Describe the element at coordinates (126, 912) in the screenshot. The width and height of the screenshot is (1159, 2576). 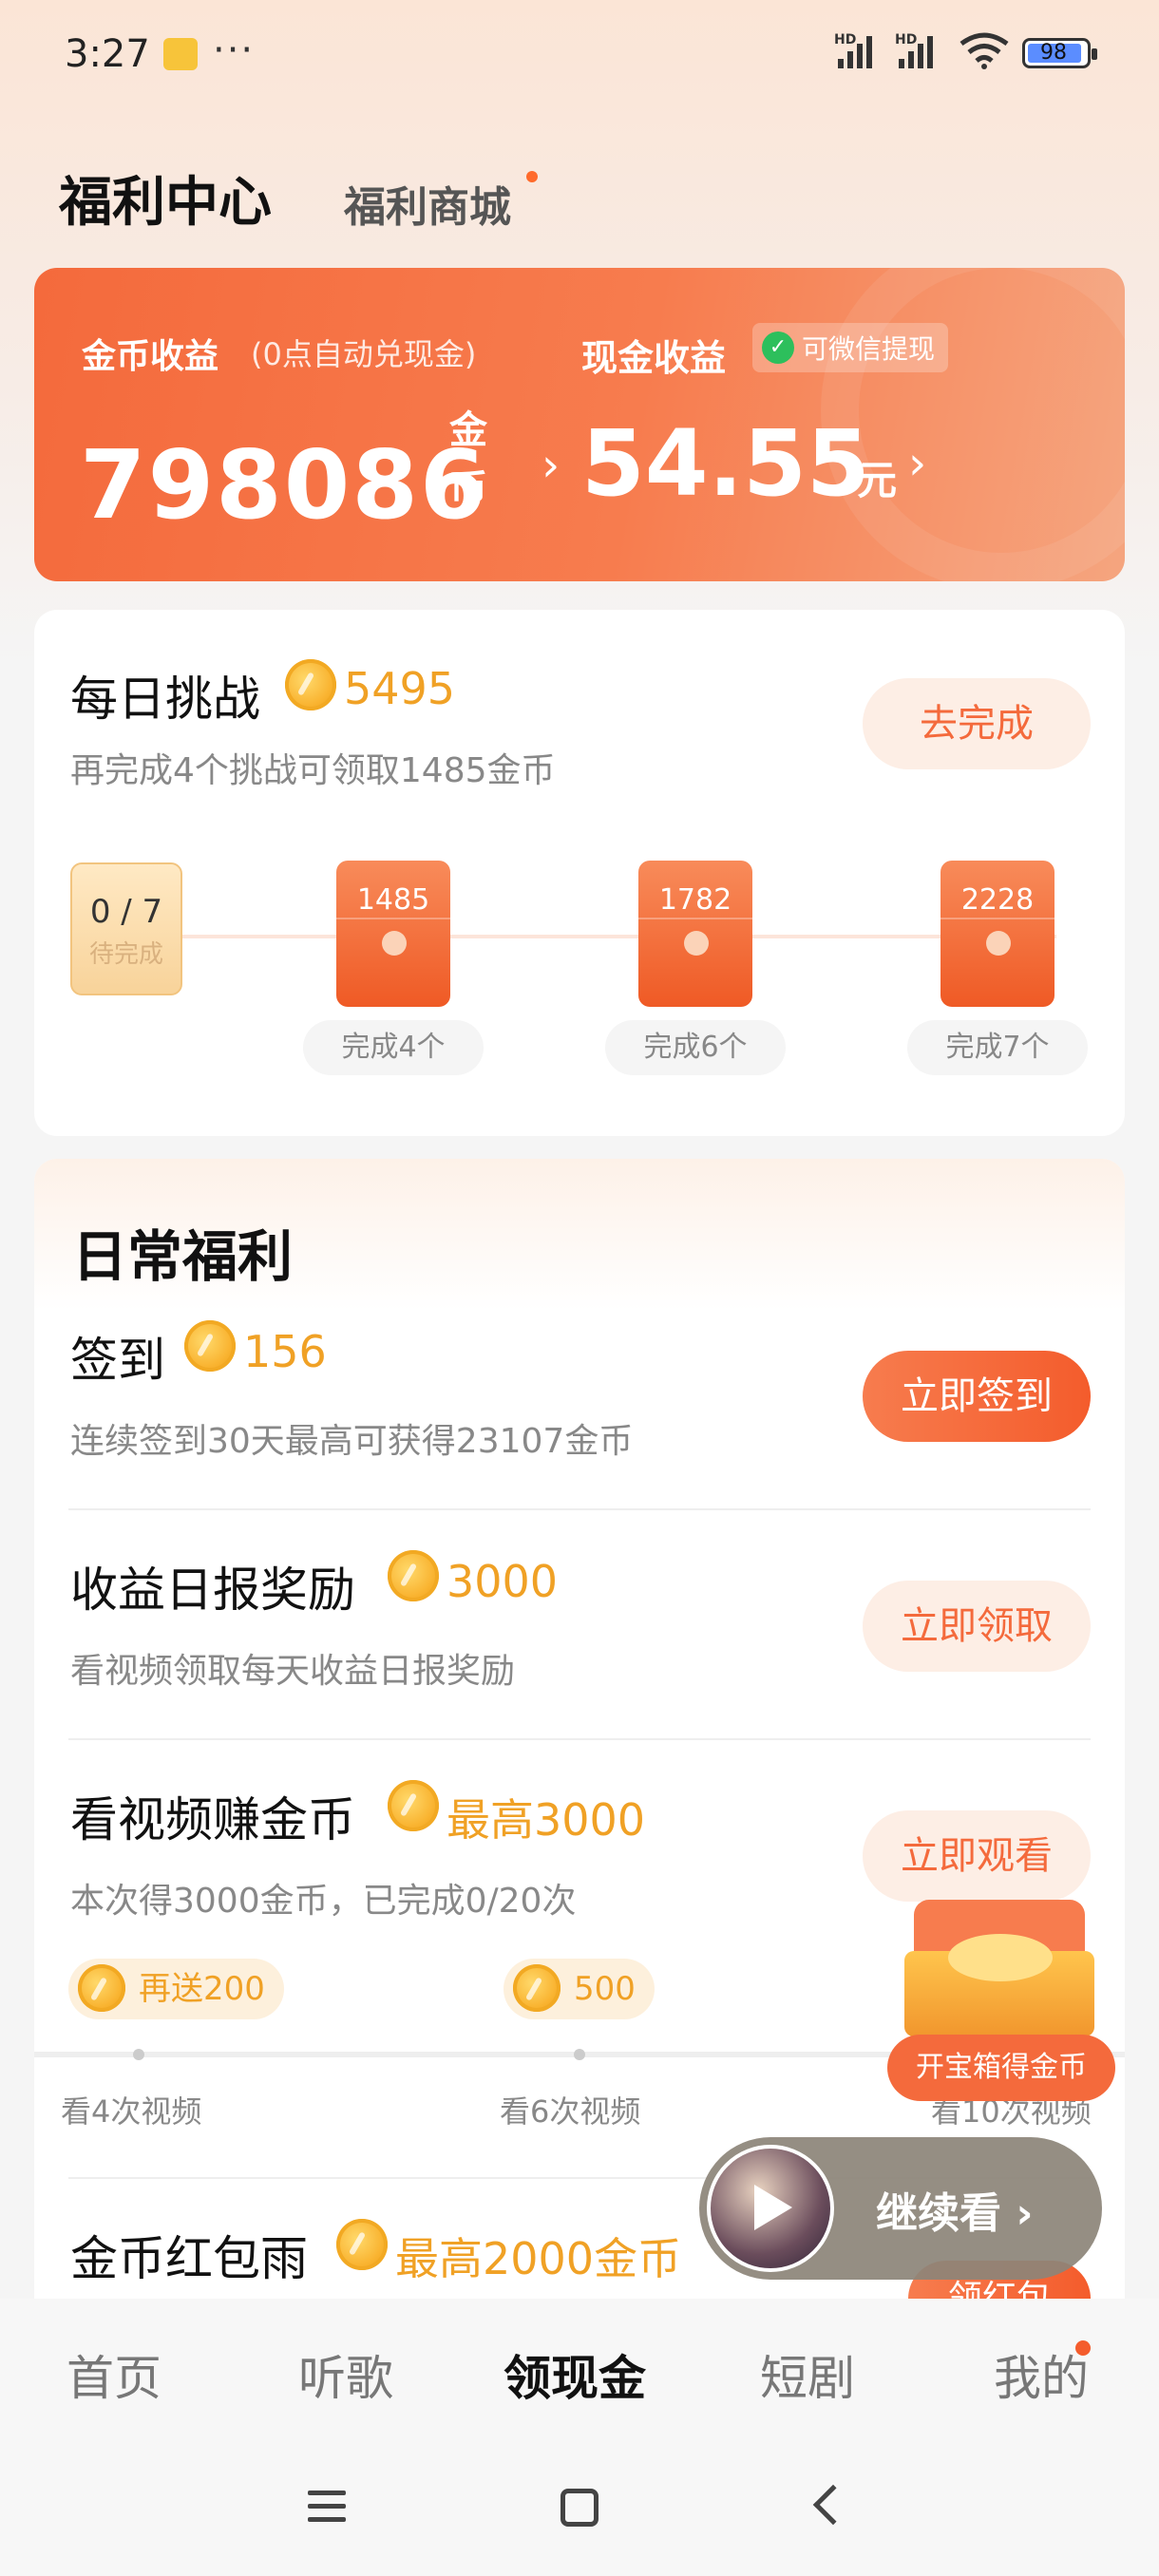
I see `challenge-progress: 0 / 7` at that location.